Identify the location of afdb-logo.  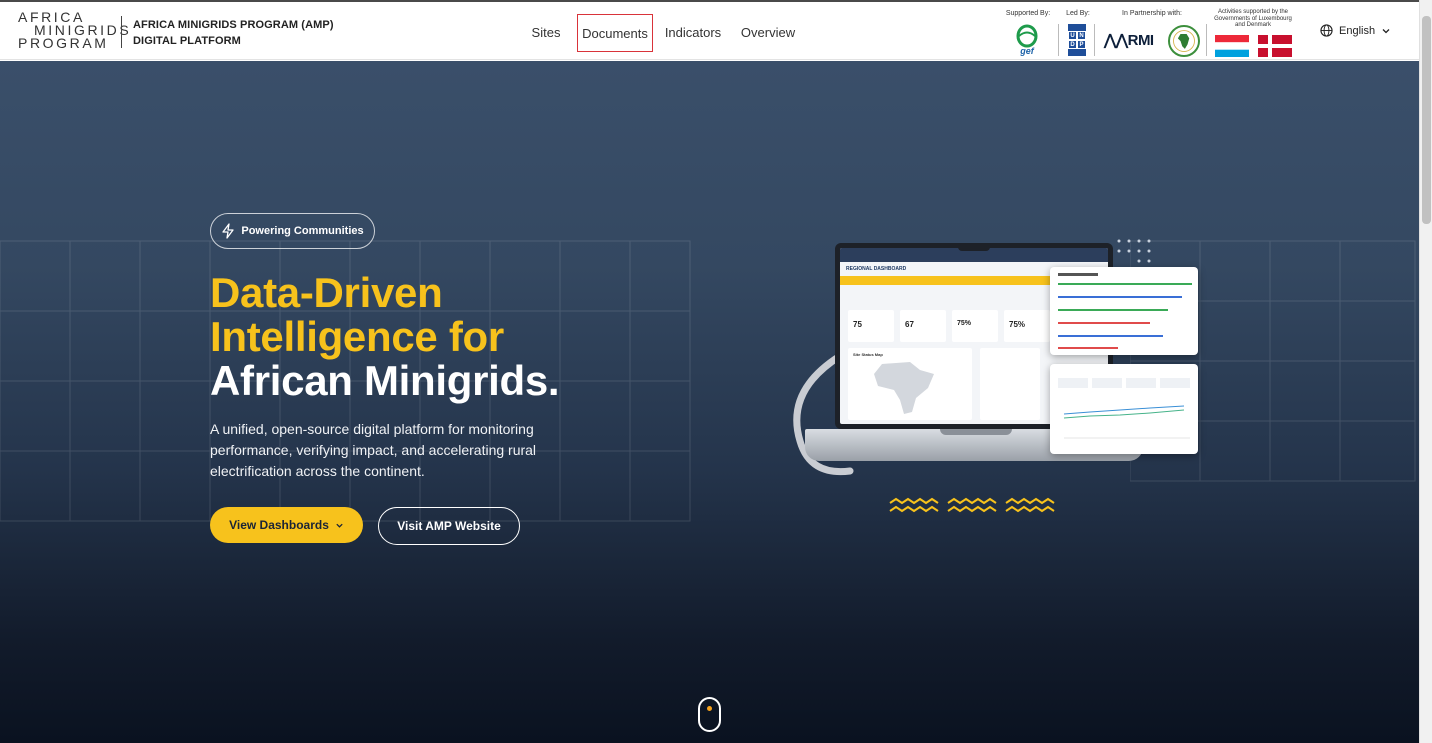
(1184, 41).